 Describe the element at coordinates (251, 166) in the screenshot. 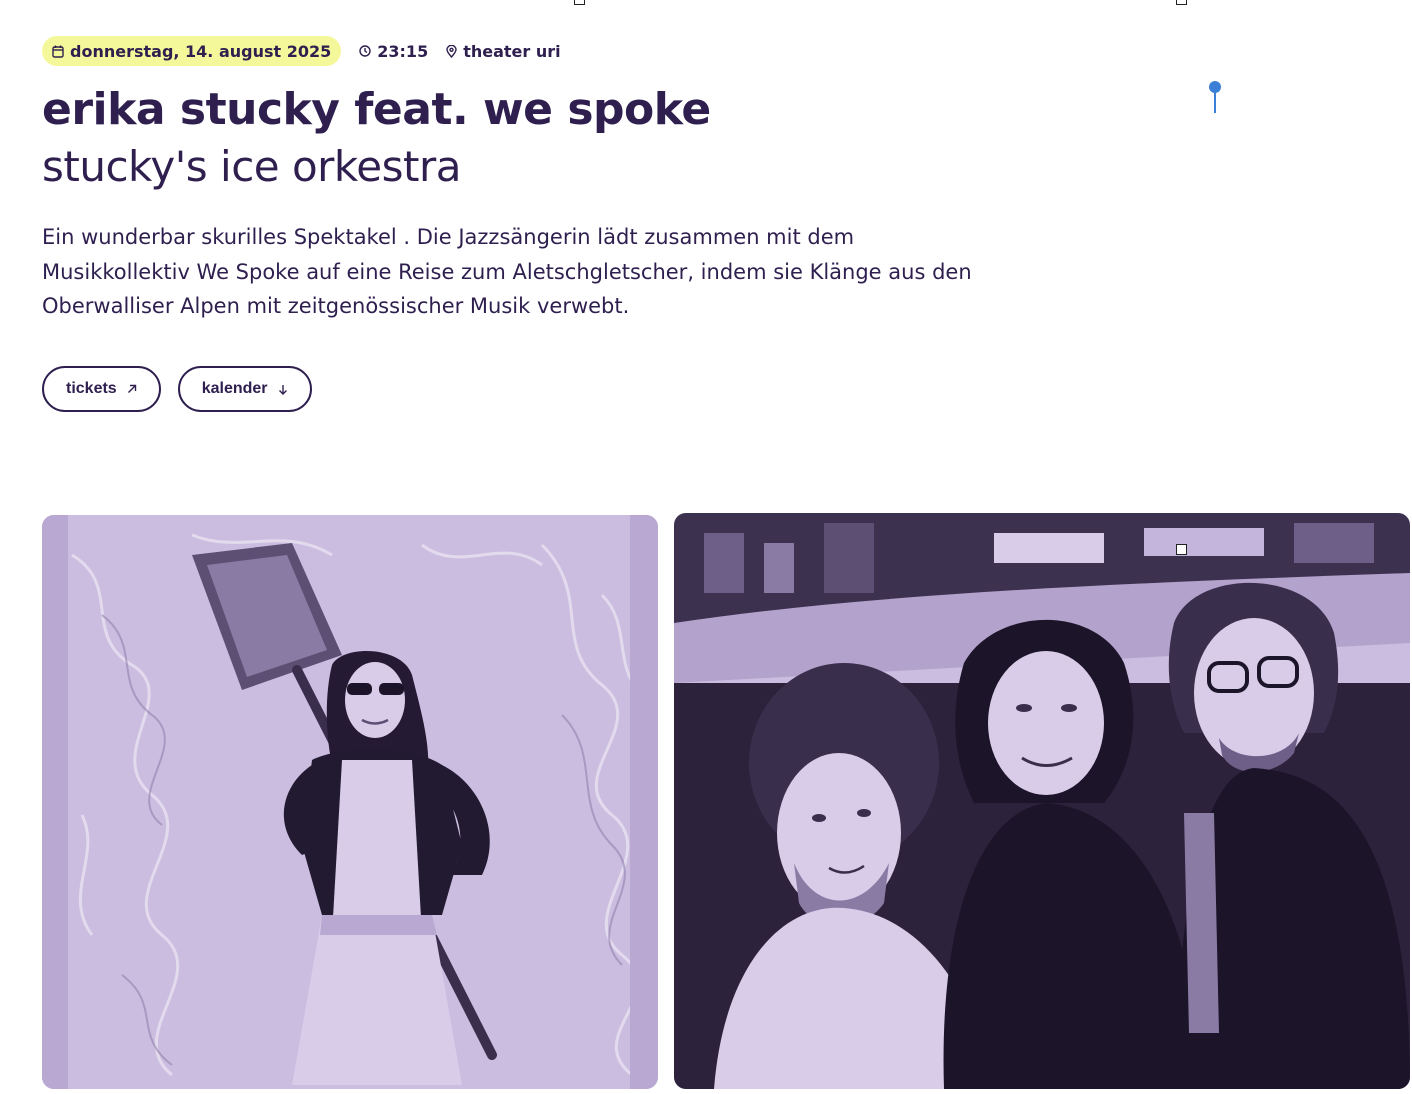

I see `event-subtitle: stucky's ice orkestra` at that location.